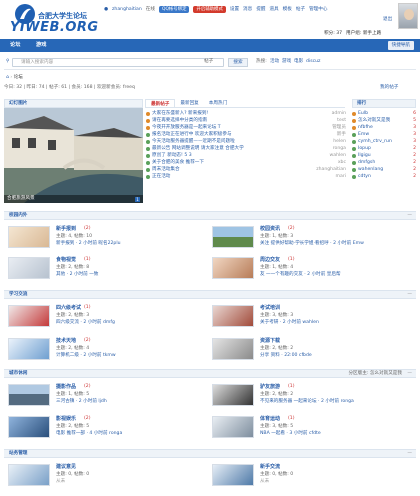  I want to click on rank-row: Ilgigu 2, so click(384, 156).